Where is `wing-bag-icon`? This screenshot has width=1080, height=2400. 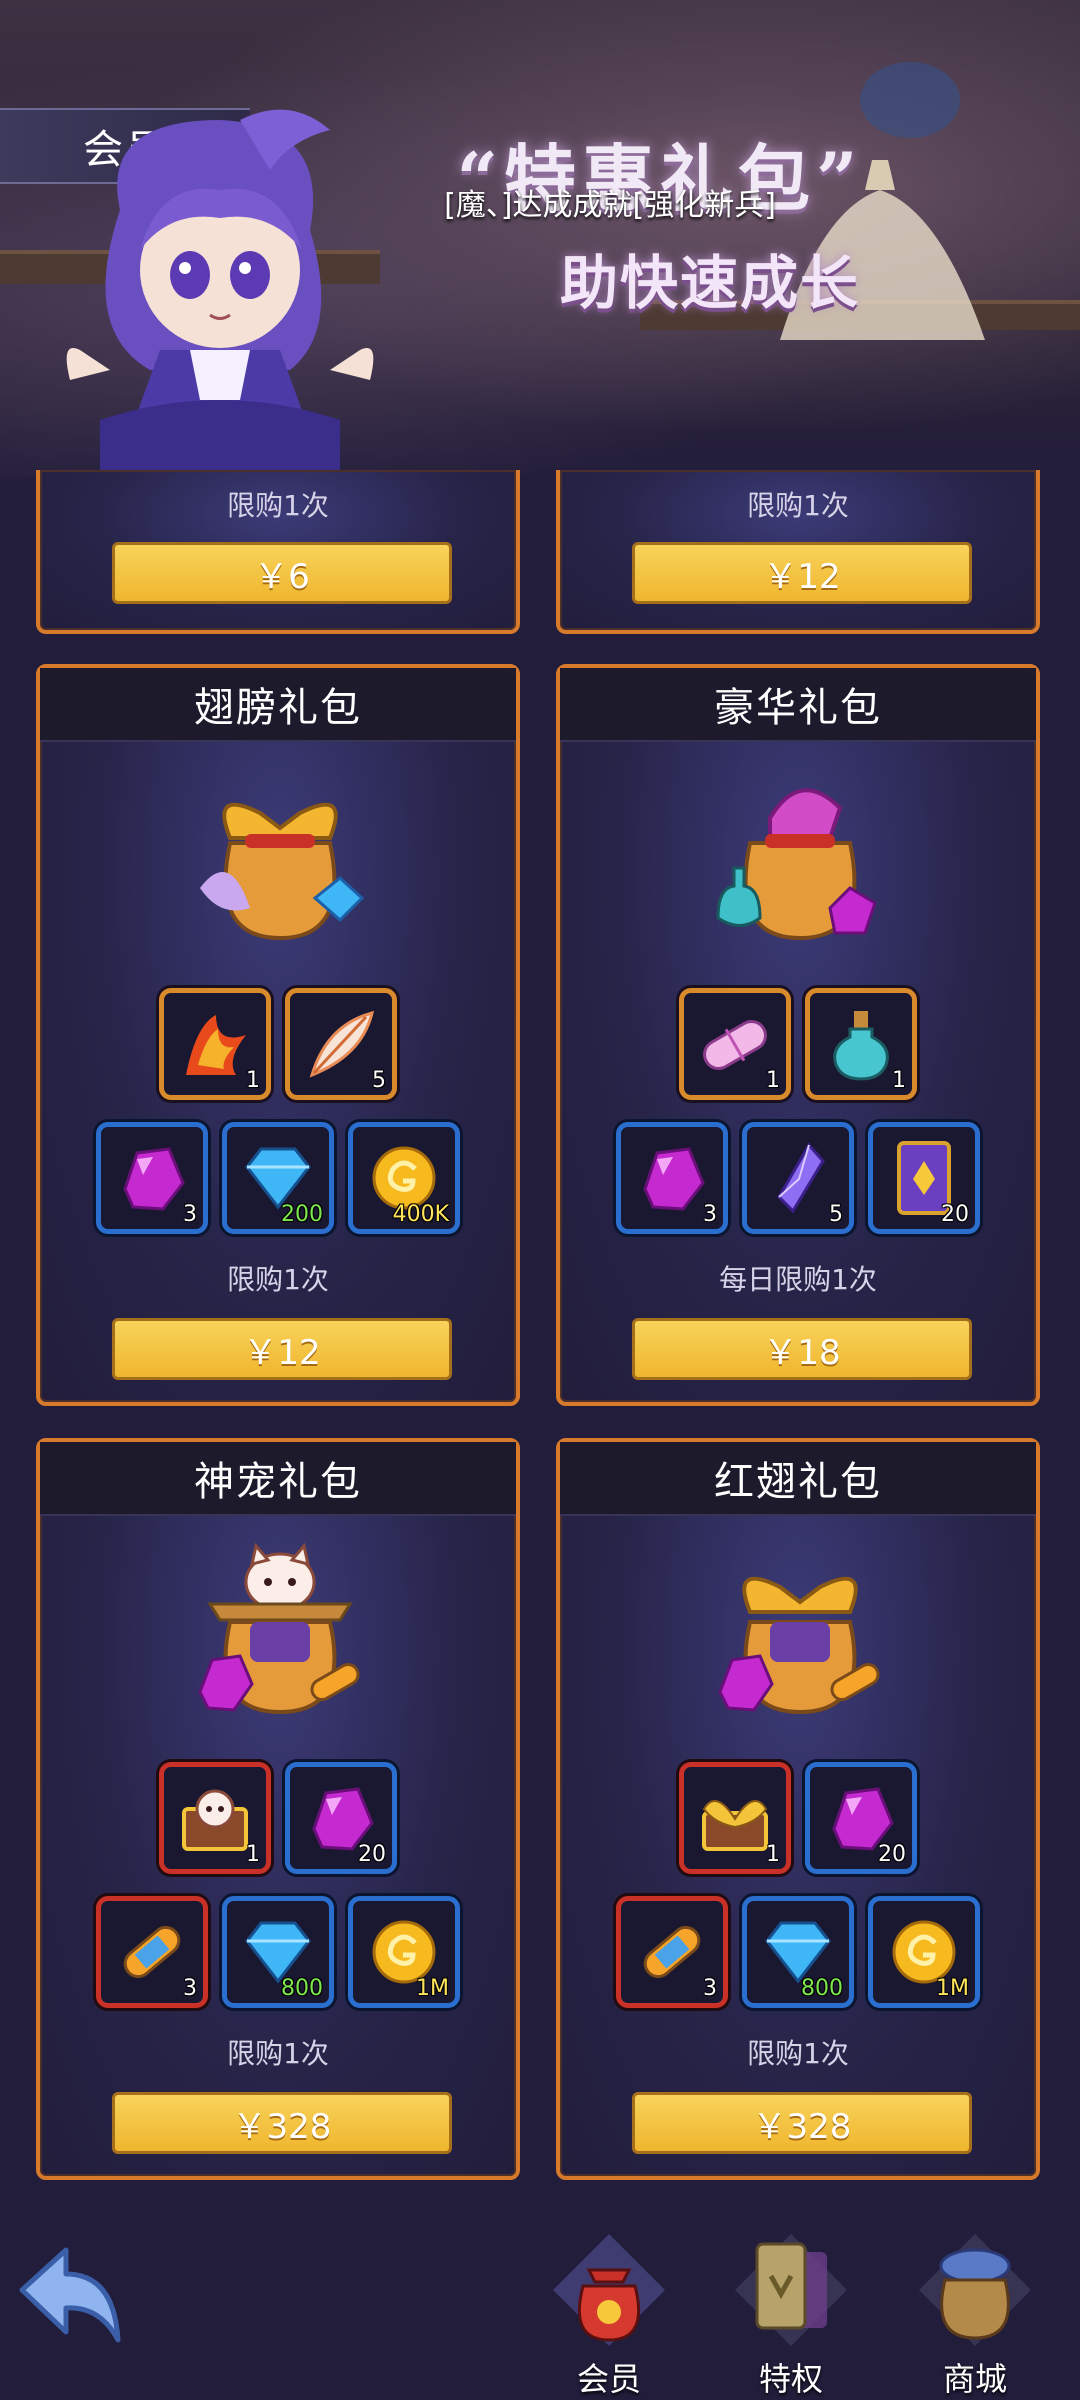
wing-bag-icon is located at coordinates (282, 871).